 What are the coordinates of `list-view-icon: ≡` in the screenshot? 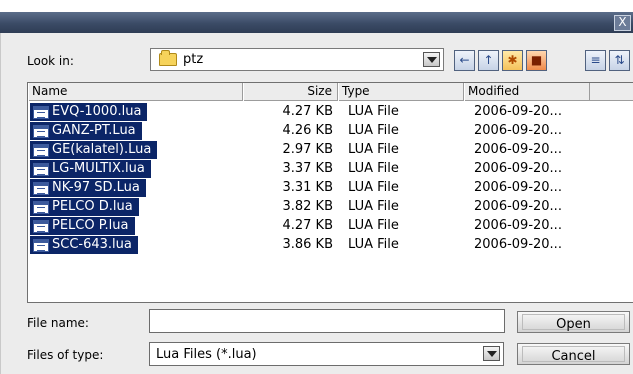 It's located at (595, 60).